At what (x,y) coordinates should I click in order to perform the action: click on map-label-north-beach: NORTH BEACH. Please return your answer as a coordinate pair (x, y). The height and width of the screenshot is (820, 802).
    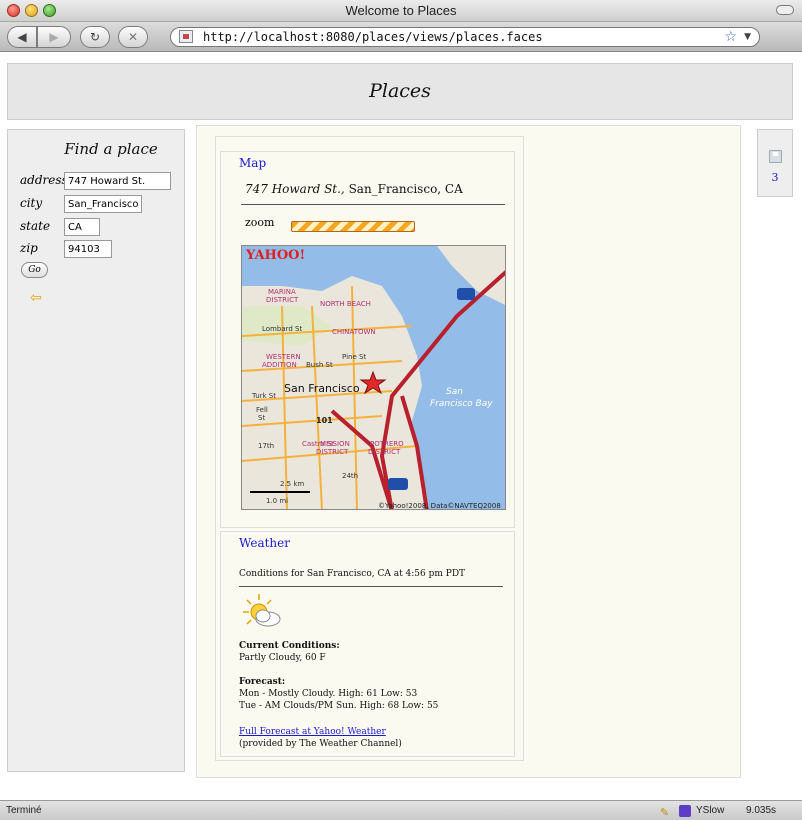
    Looking at the image, I should click on (345, 304).